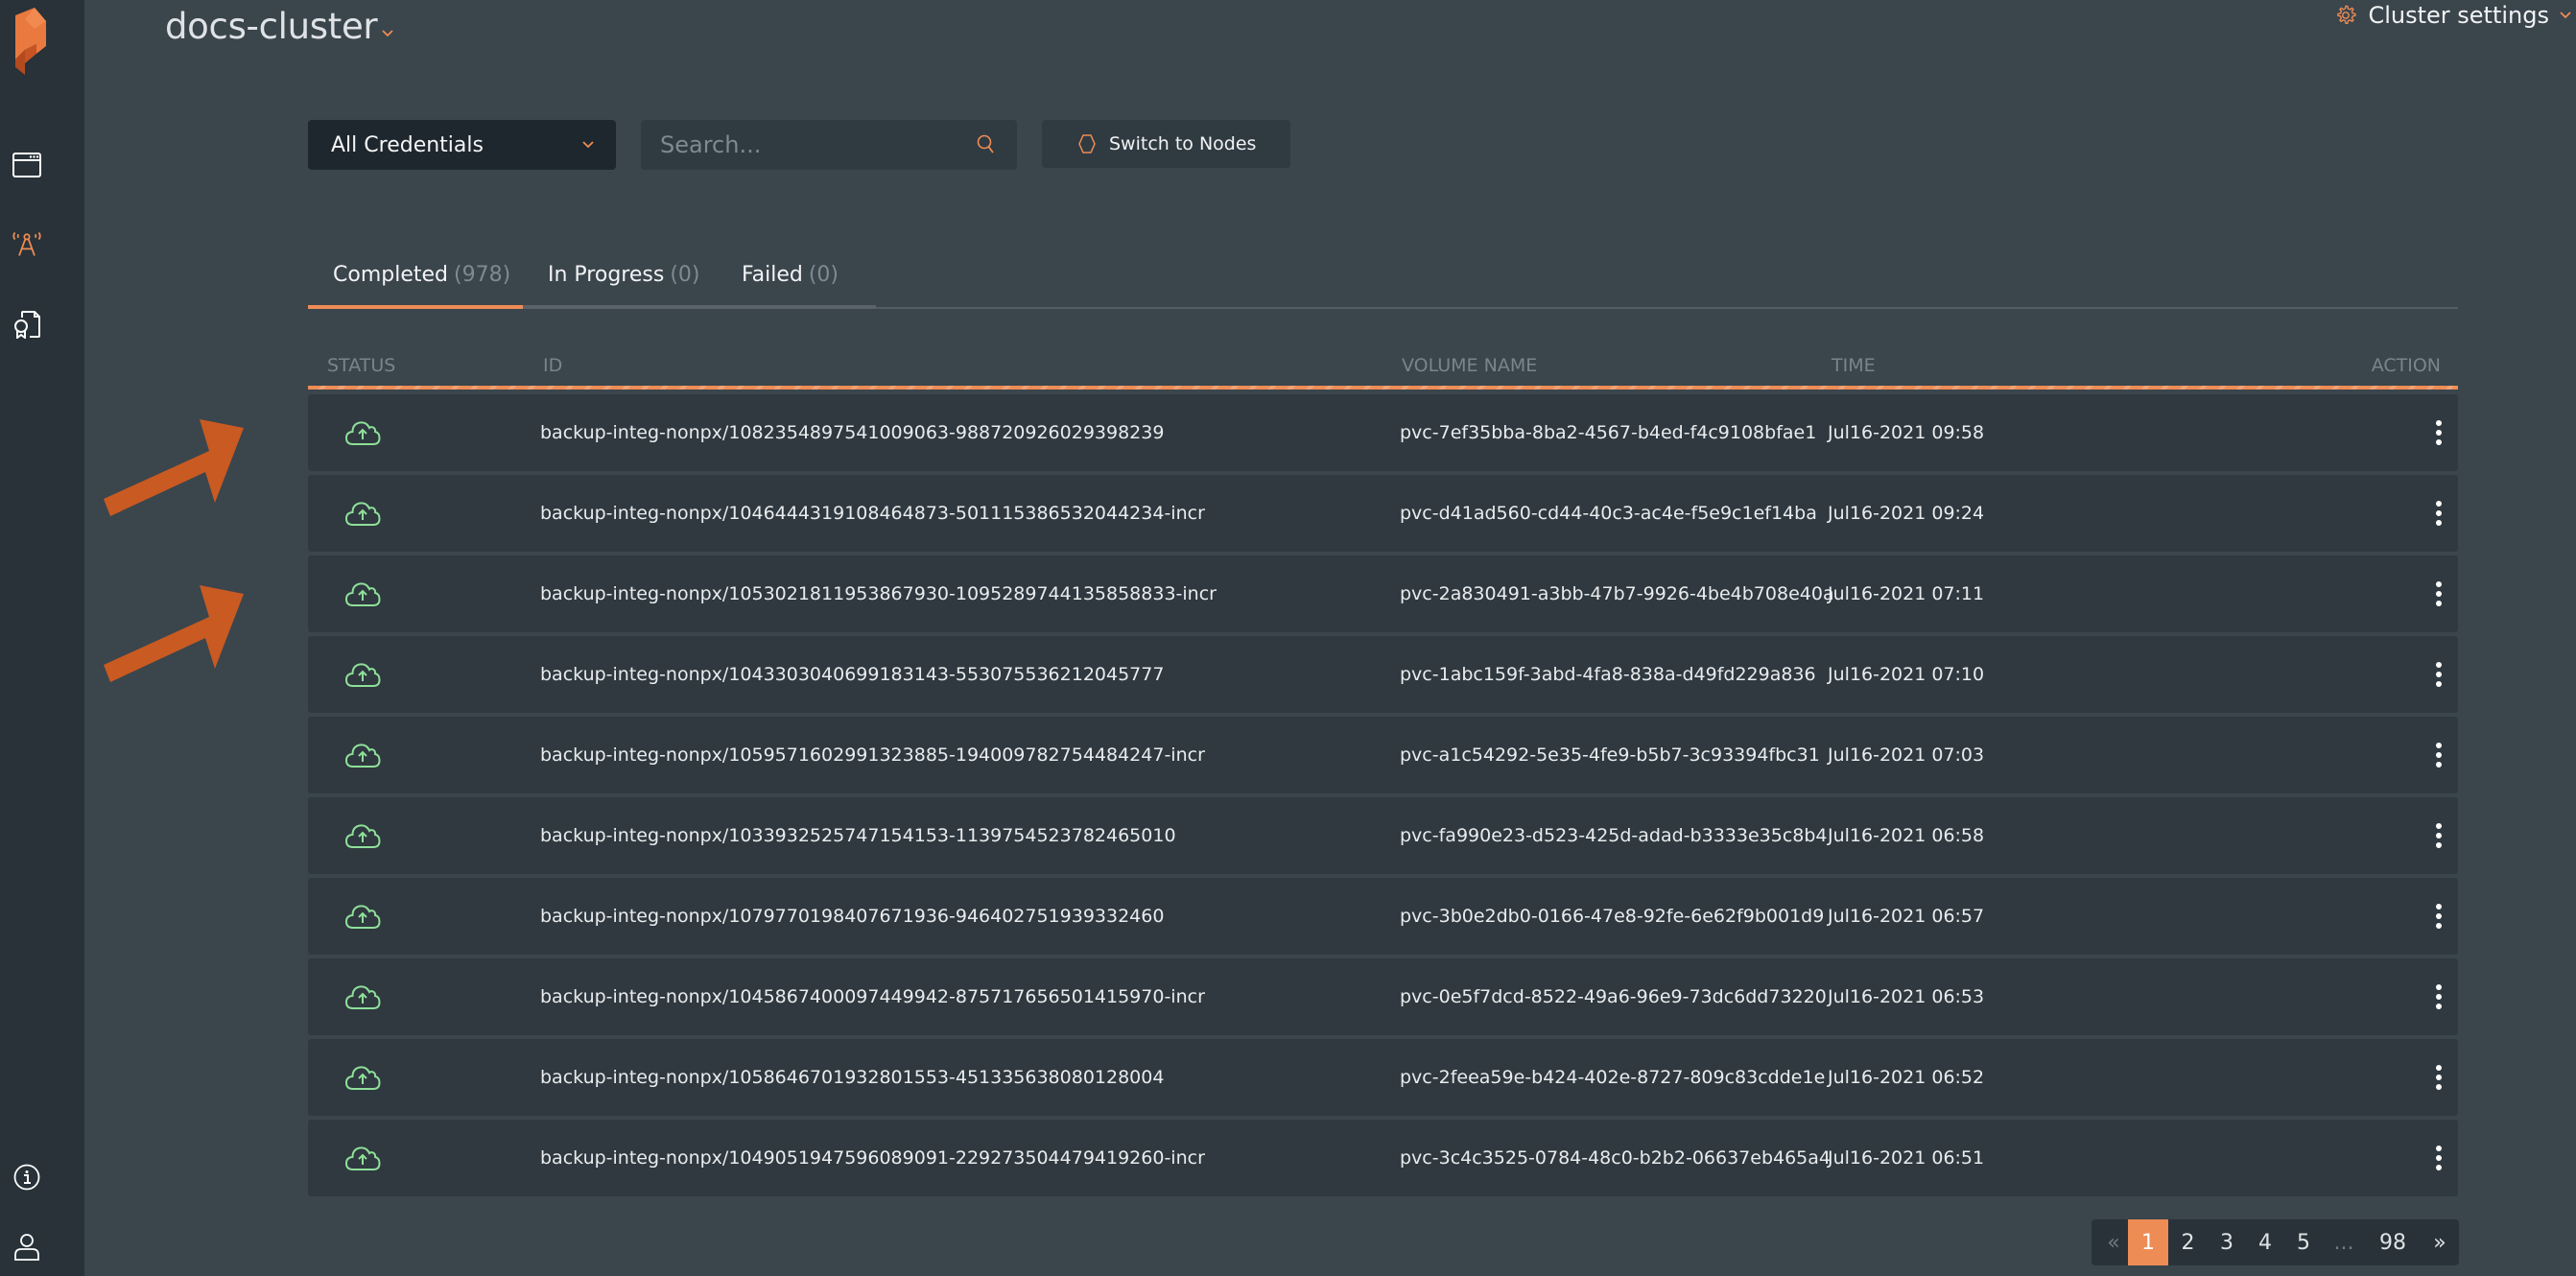  I want to click on antenna-icon, so click(27, 243).